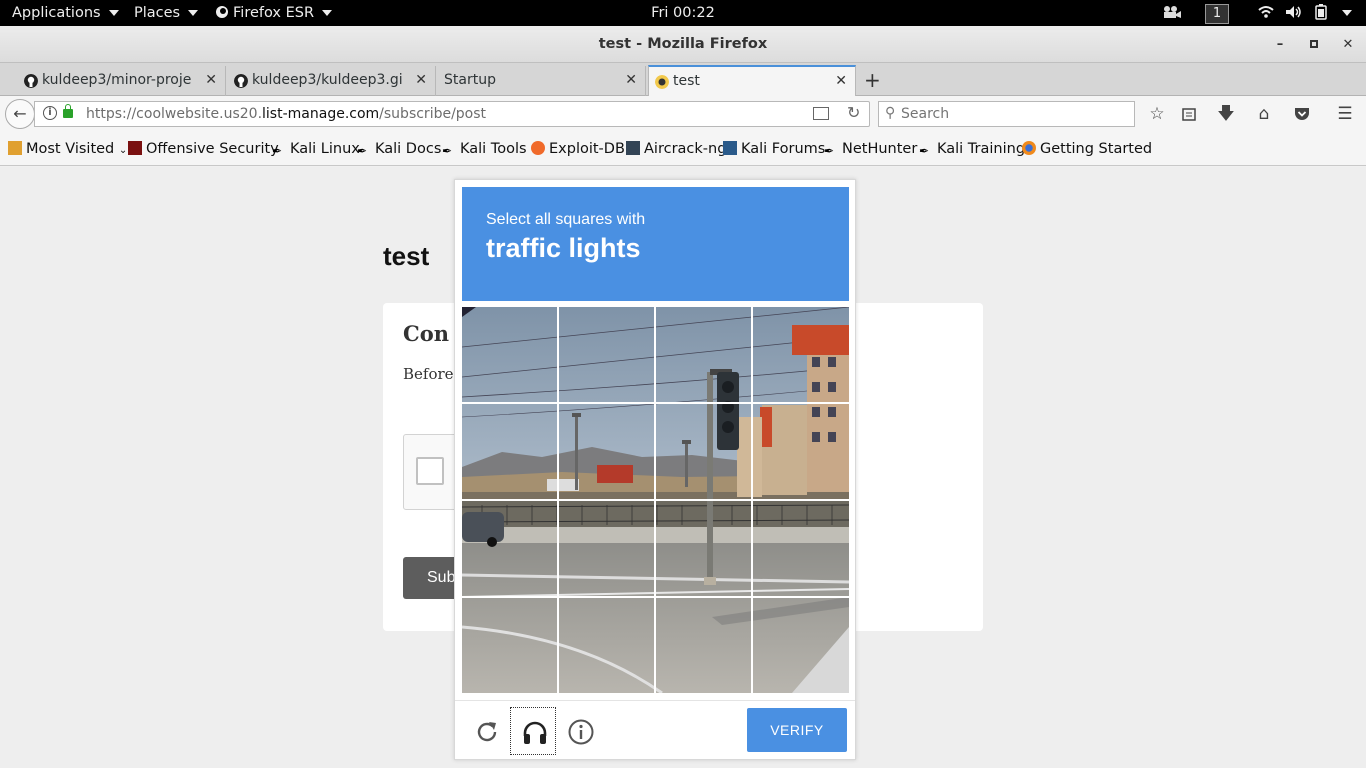  I want to click on wifi-icon, so click(1266, 13).